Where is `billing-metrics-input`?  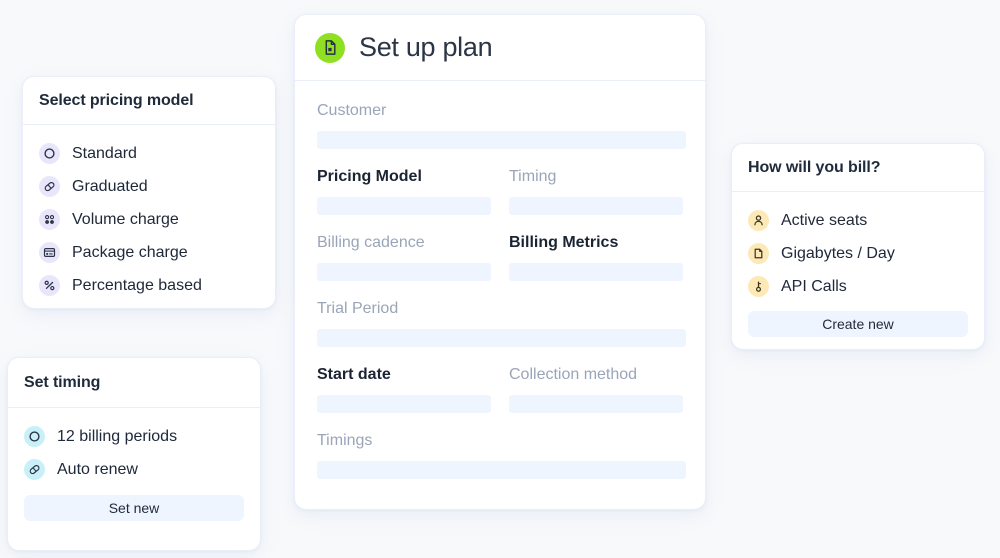
billing-metrics-input is located at coordinates (596, 272).